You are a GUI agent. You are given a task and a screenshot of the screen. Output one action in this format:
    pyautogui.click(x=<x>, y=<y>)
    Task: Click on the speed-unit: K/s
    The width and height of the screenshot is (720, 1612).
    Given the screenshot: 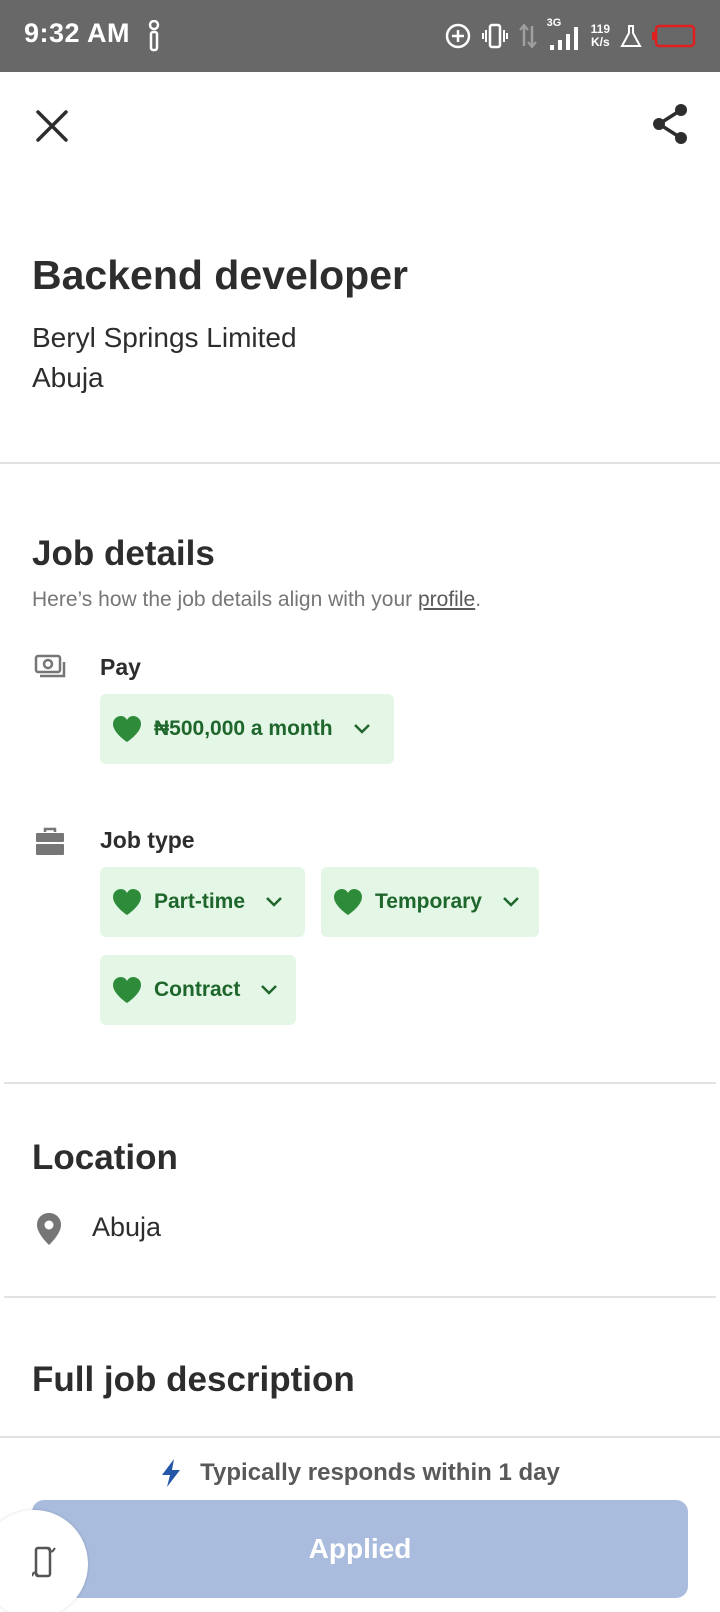 What is the action you would take?
    pyautogui.click(x=600, y=42)
    